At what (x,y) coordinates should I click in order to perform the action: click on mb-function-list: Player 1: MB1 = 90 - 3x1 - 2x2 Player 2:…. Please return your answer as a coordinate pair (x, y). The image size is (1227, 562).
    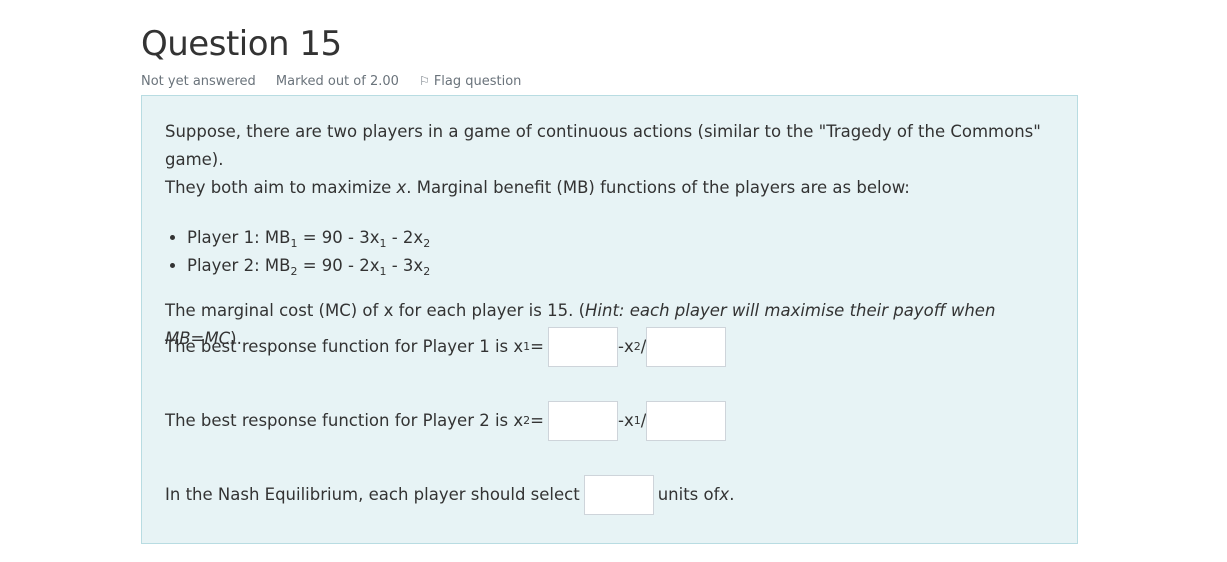
    Looking at the image, I should click on (615, 252).